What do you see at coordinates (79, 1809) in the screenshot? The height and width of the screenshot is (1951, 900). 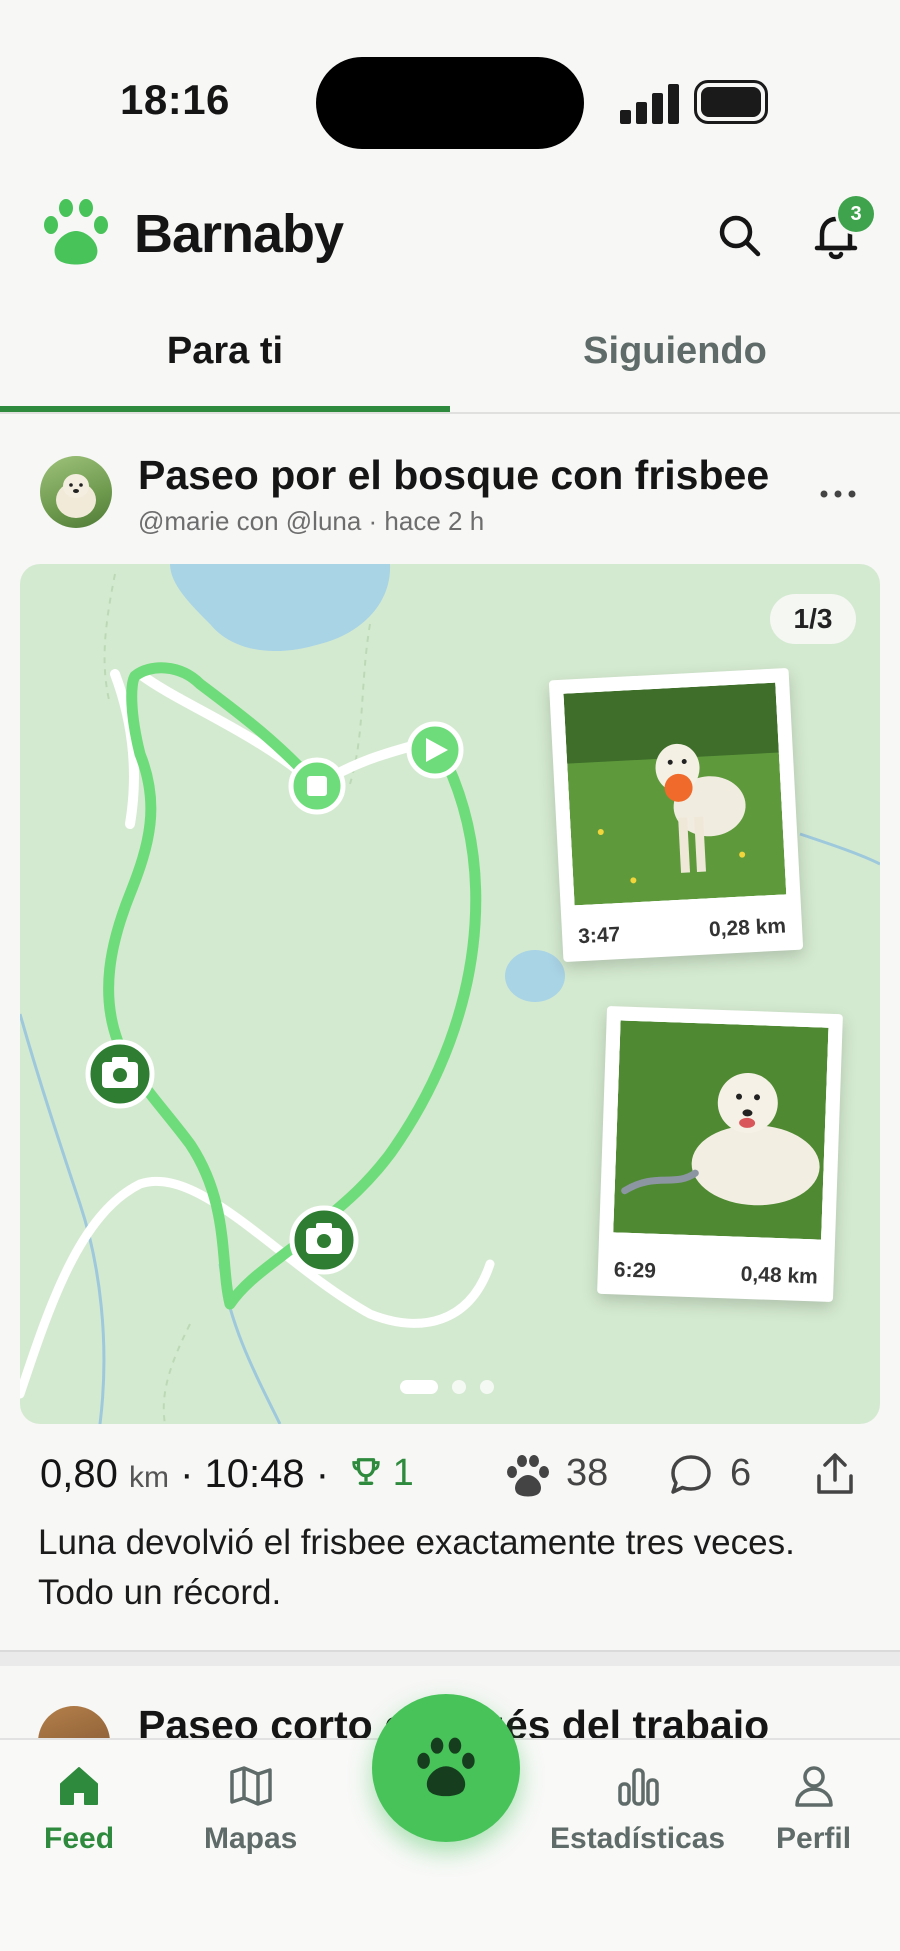 I see `nav-feed: Feed` at bounding box center [79, 1809].